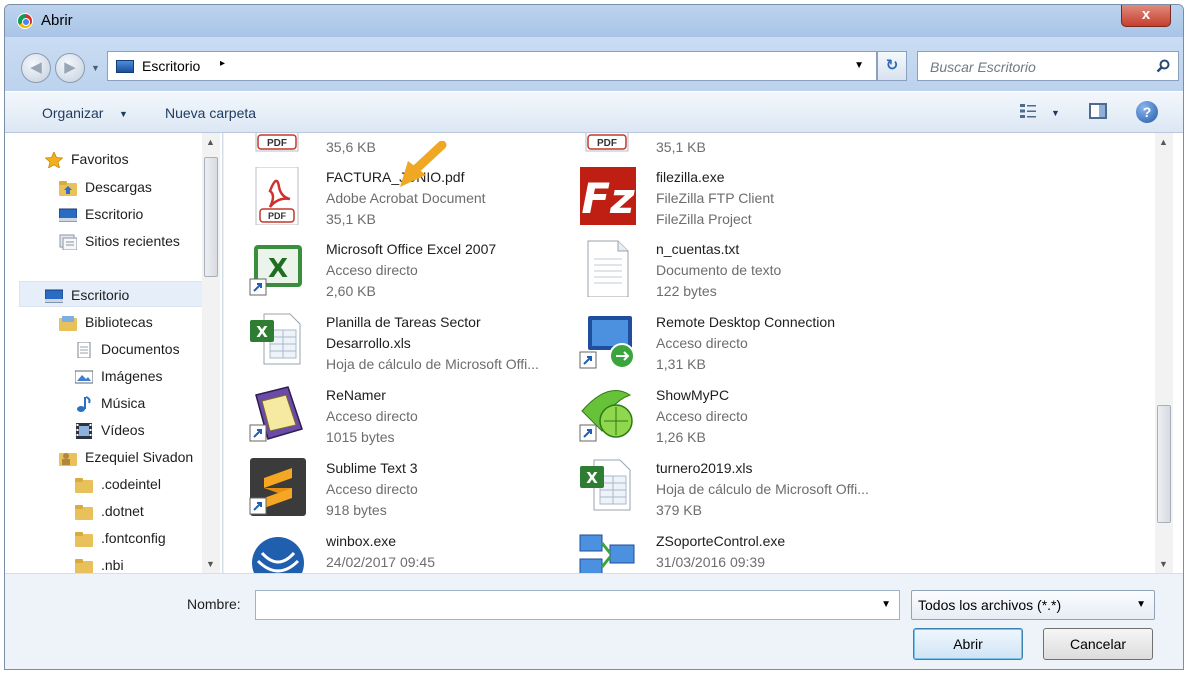 The width and height of the screenshot is (1189, 673). What do you see at coordinates (57, 20) in the screenshot?
I see `window-title: Abrir` at bounding box center [57, 20].